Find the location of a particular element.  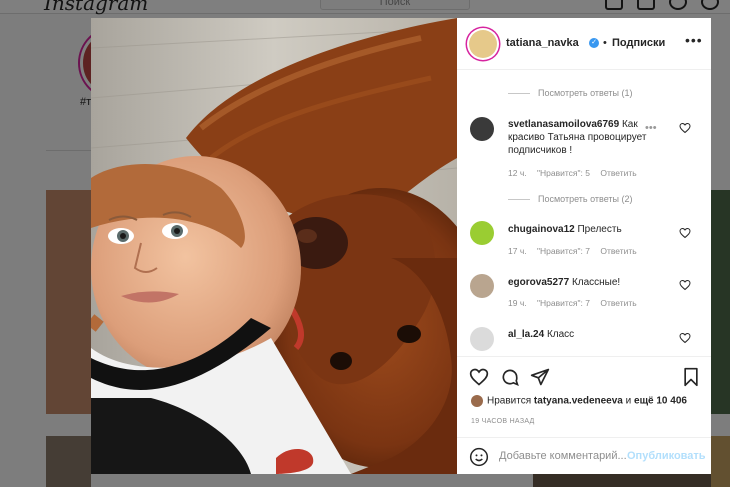

comment-username: egorova5277 is located at coordinates (538, 282).